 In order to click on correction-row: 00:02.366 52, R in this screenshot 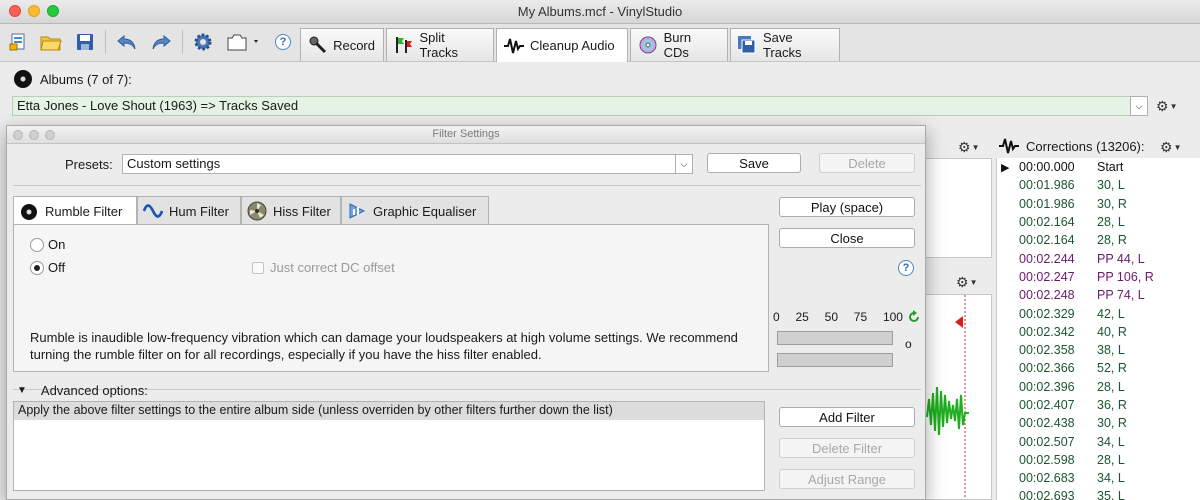, I will do `click(1098, 368)`.